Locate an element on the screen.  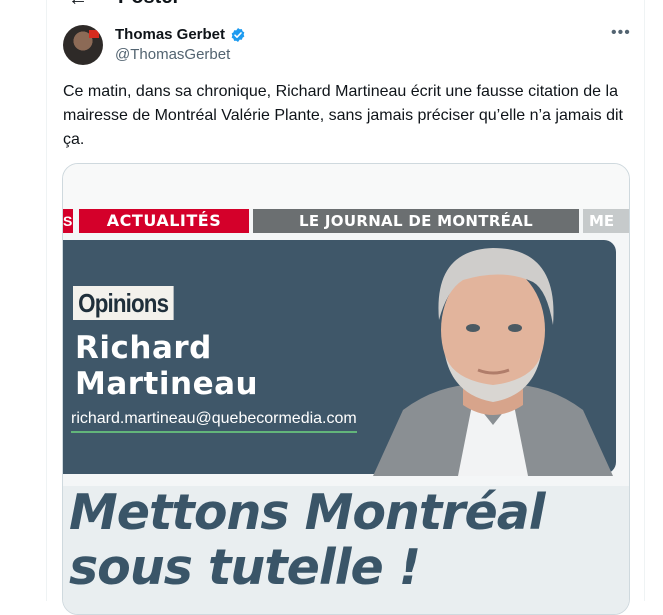
headline-line-2: sous tutelle ! is located at coordinates (245, 567).